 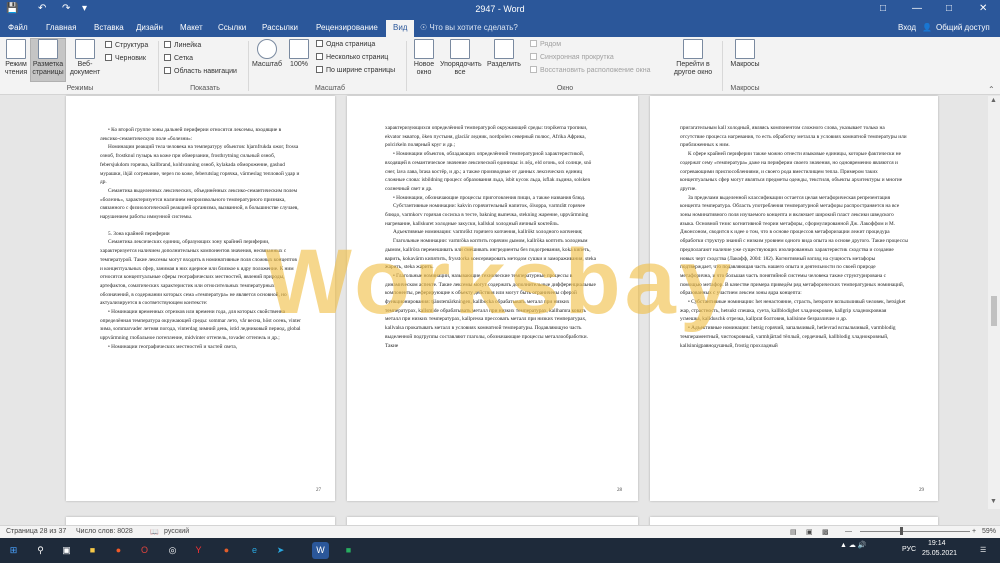 I want to click on tell-me-box: ☉ Что вы хотите сделать?, so click(x=469, y=27).